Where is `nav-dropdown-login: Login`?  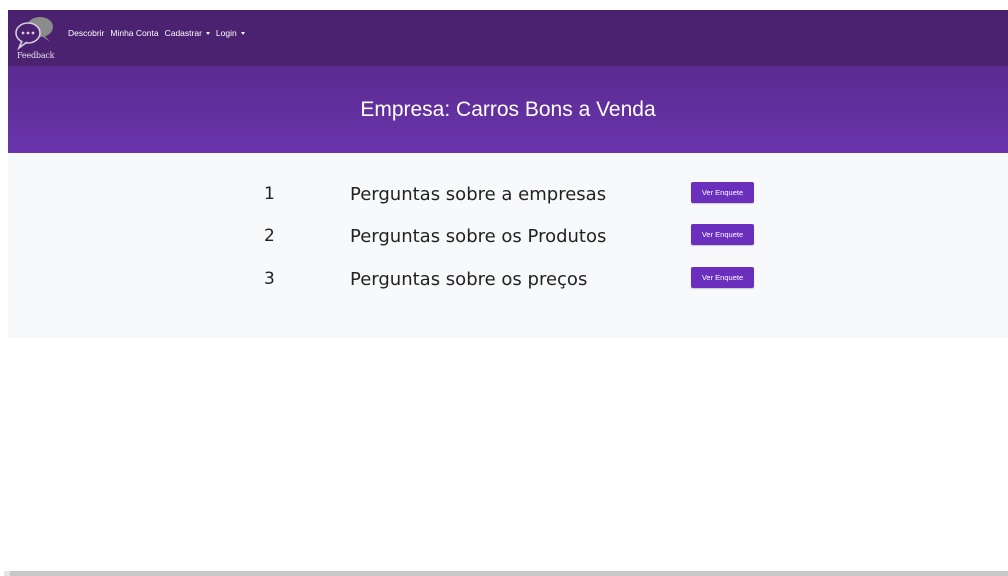
nav-dropdown-login: Login is located at coordinates (230, 33).